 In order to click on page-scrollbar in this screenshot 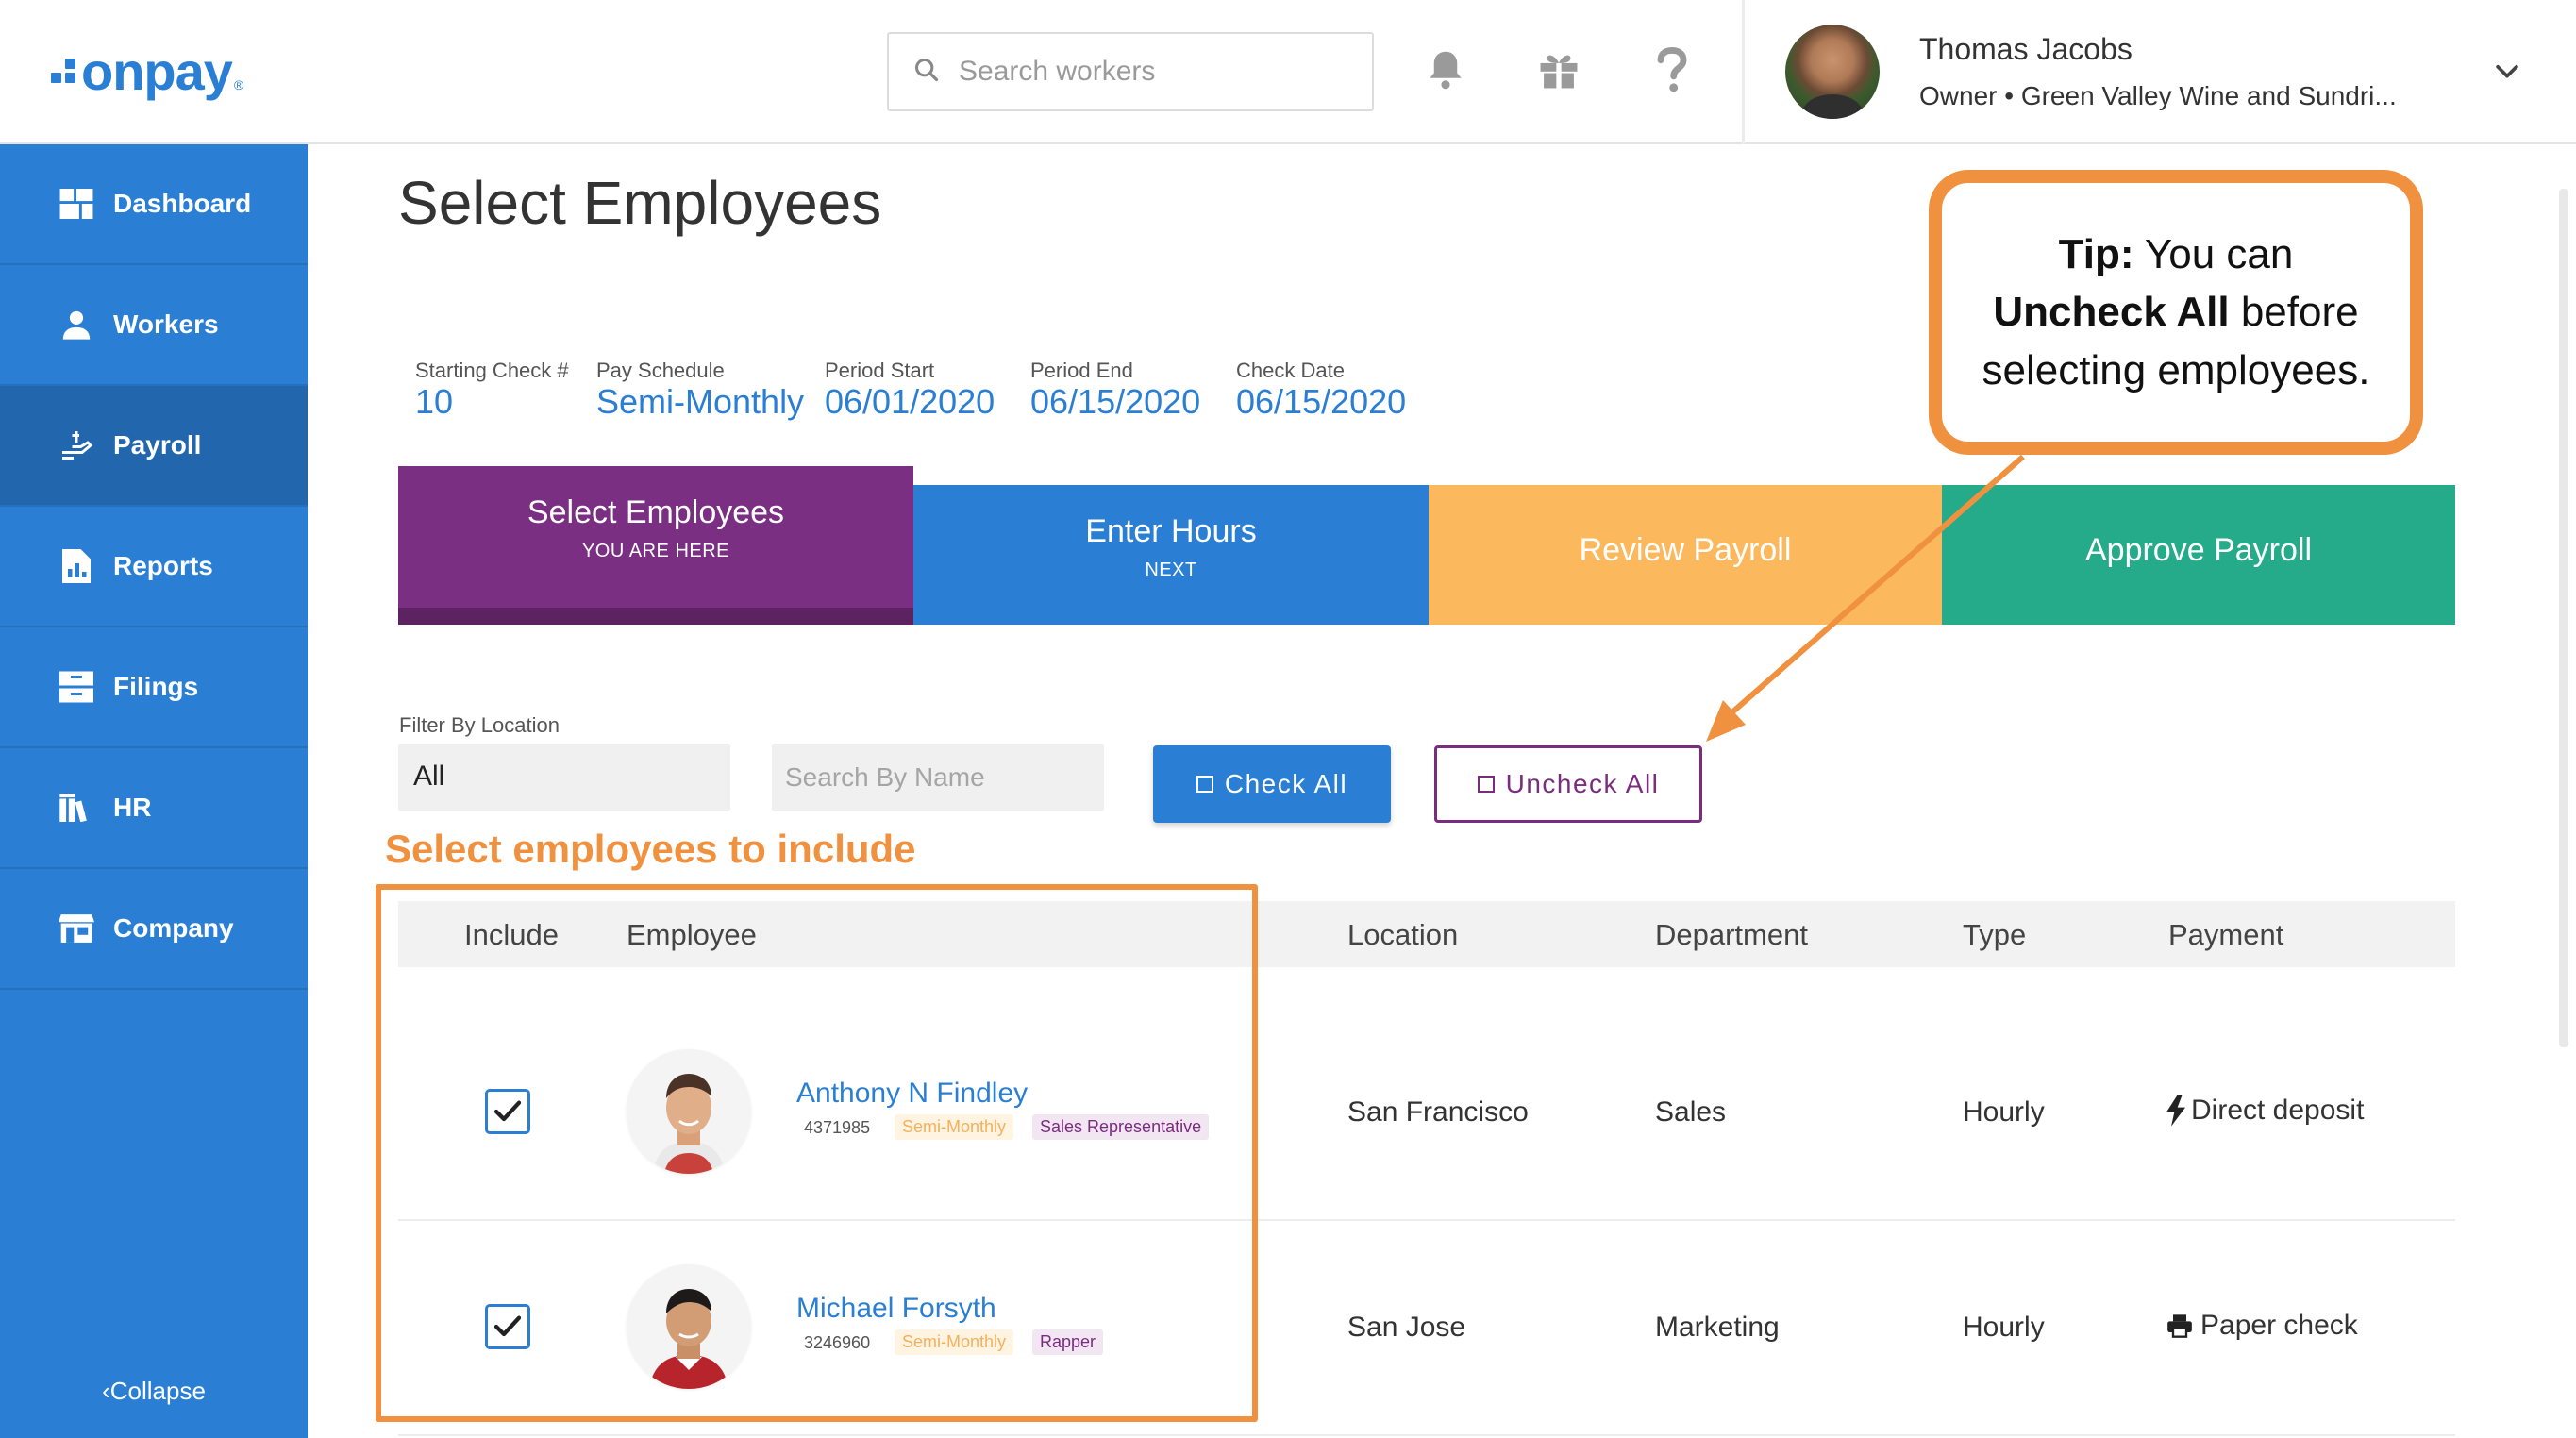, I will do `click(2563, 618)`.